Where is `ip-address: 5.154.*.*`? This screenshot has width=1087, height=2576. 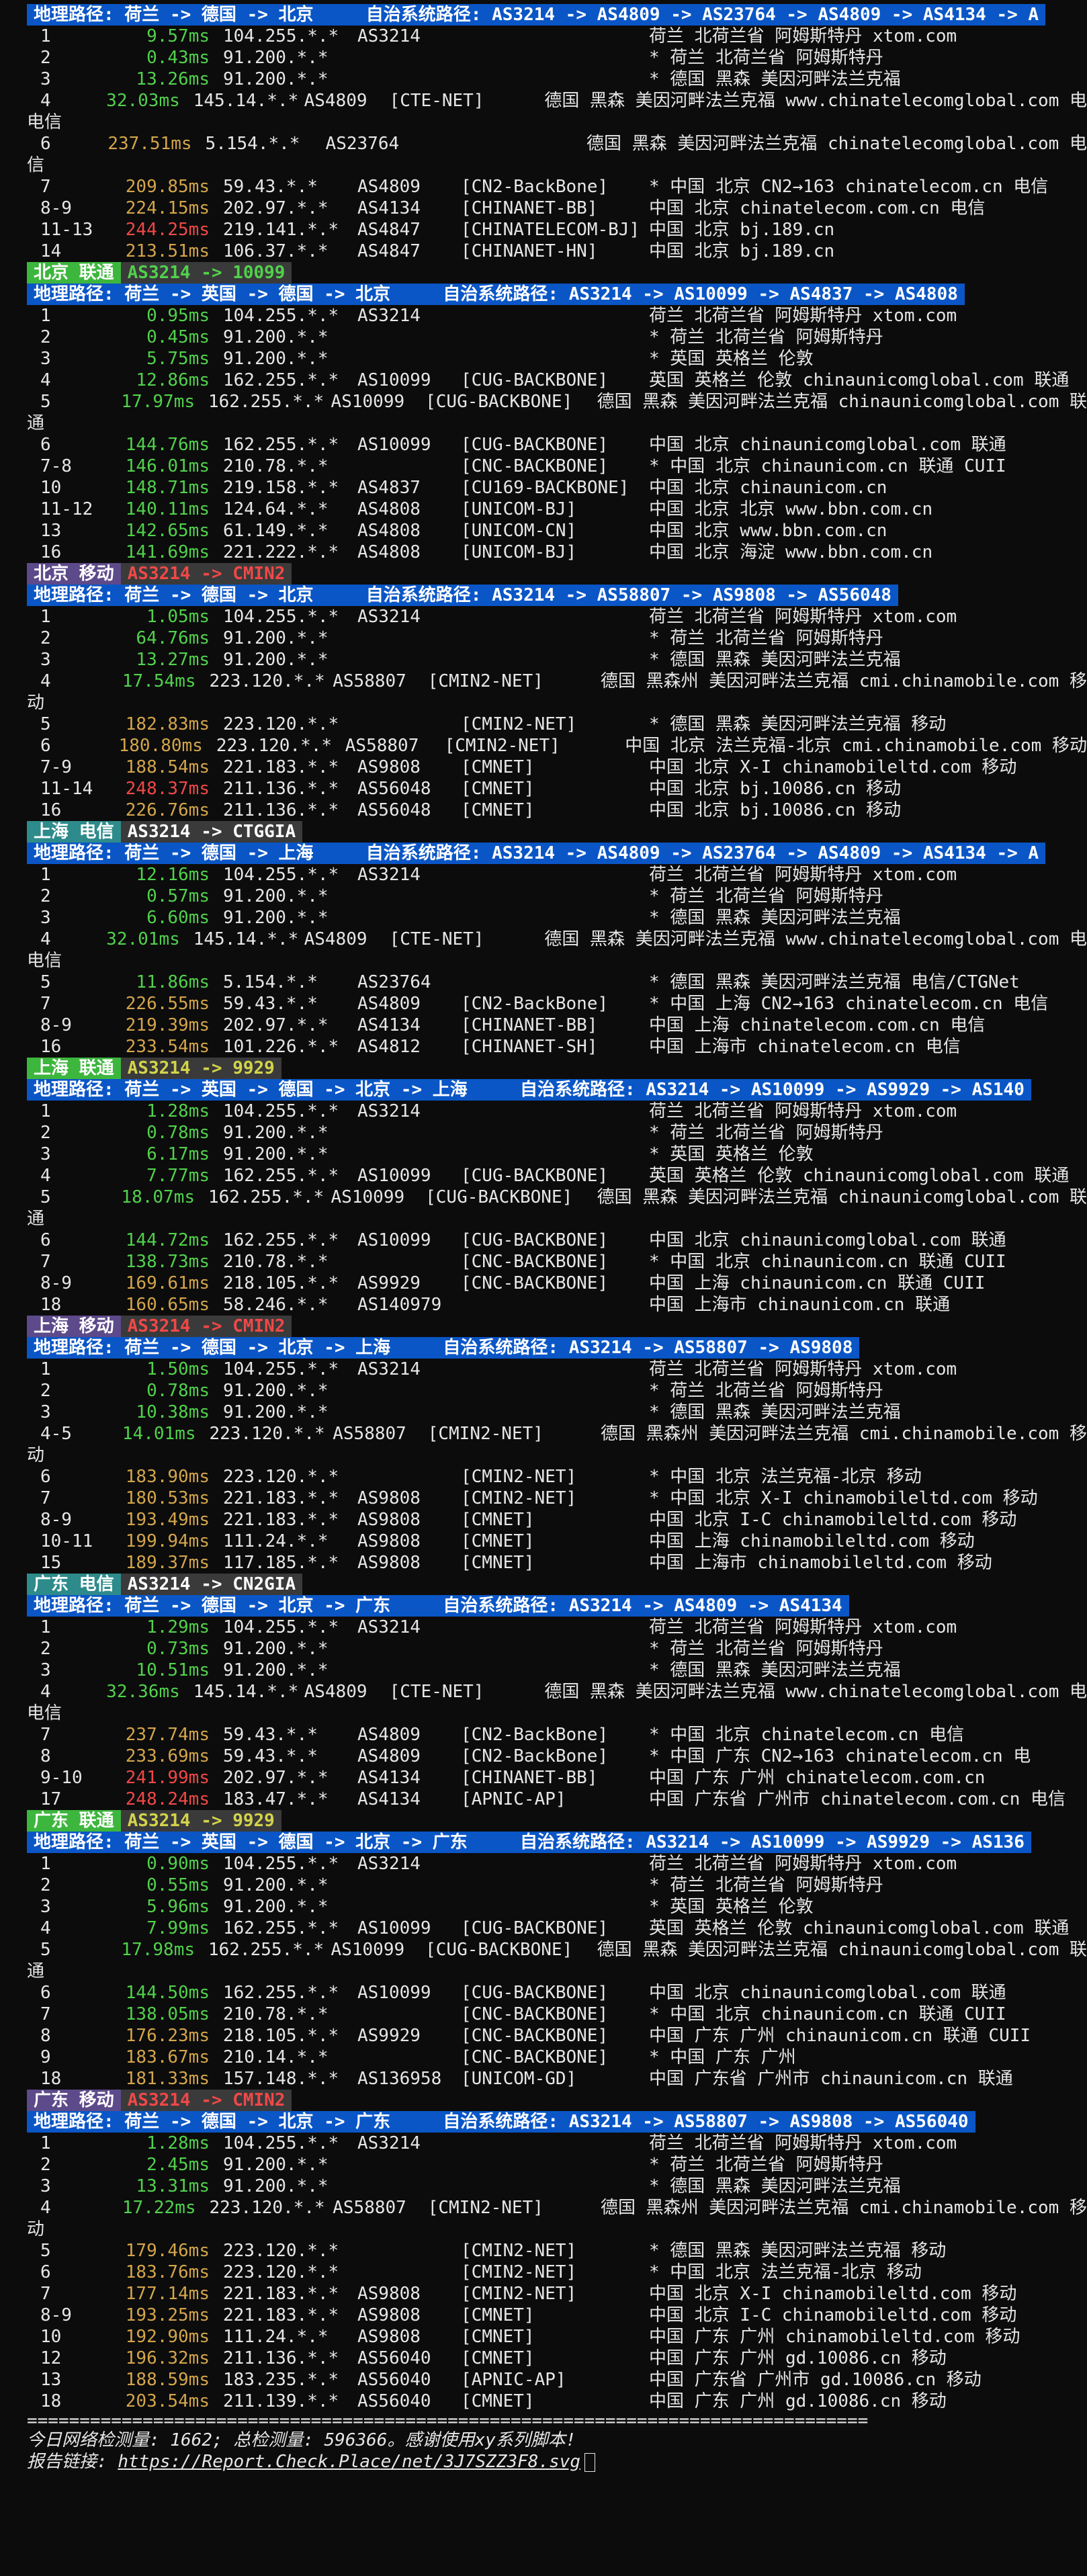 ip-address: 5.154.*.* is located at coordinates (270, 982).